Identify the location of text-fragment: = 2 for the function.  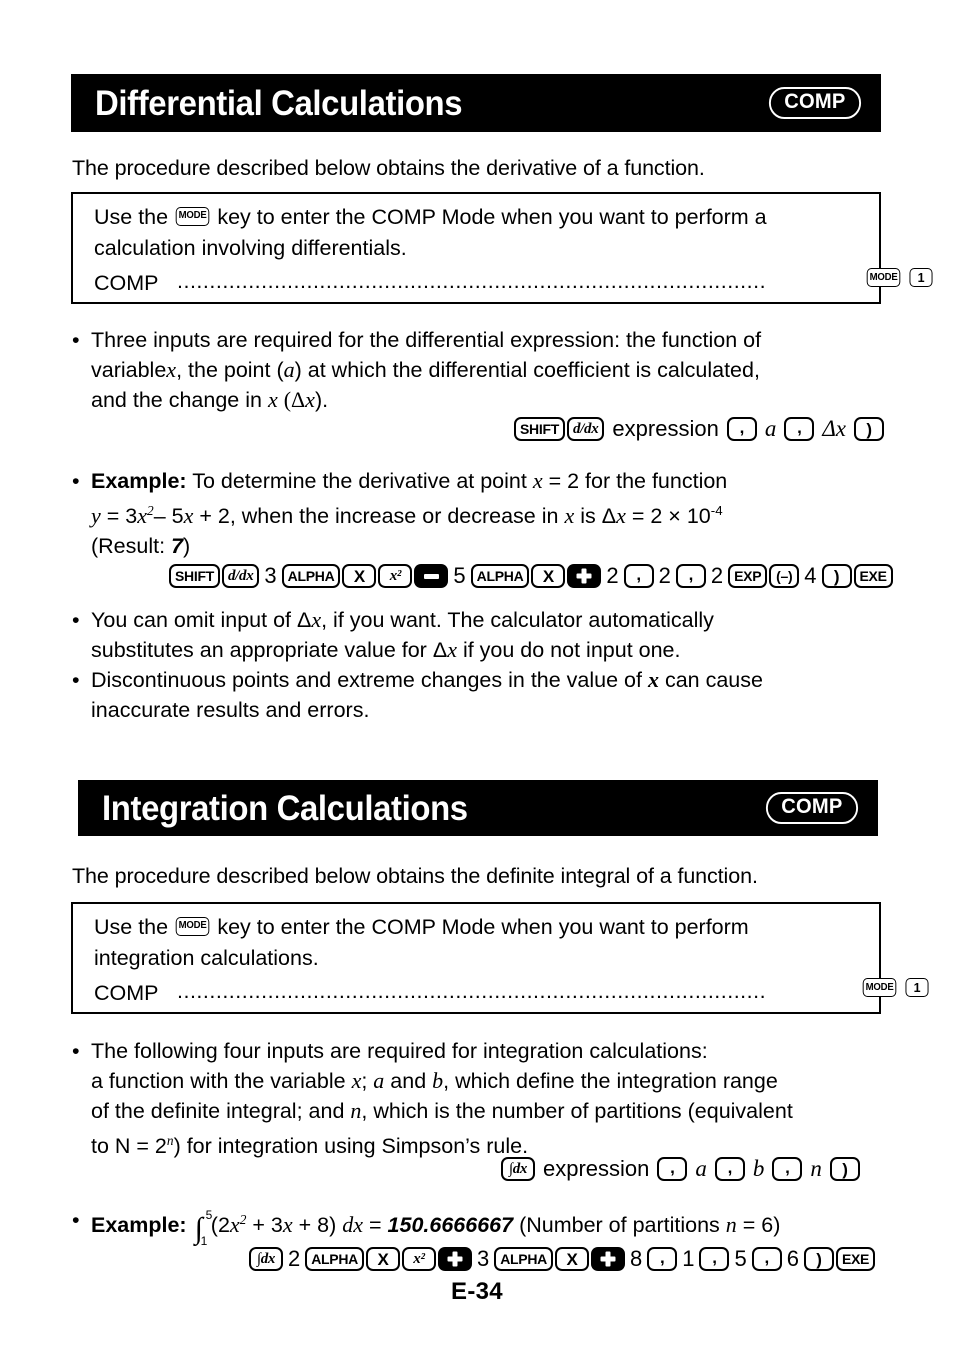
(638, 481).